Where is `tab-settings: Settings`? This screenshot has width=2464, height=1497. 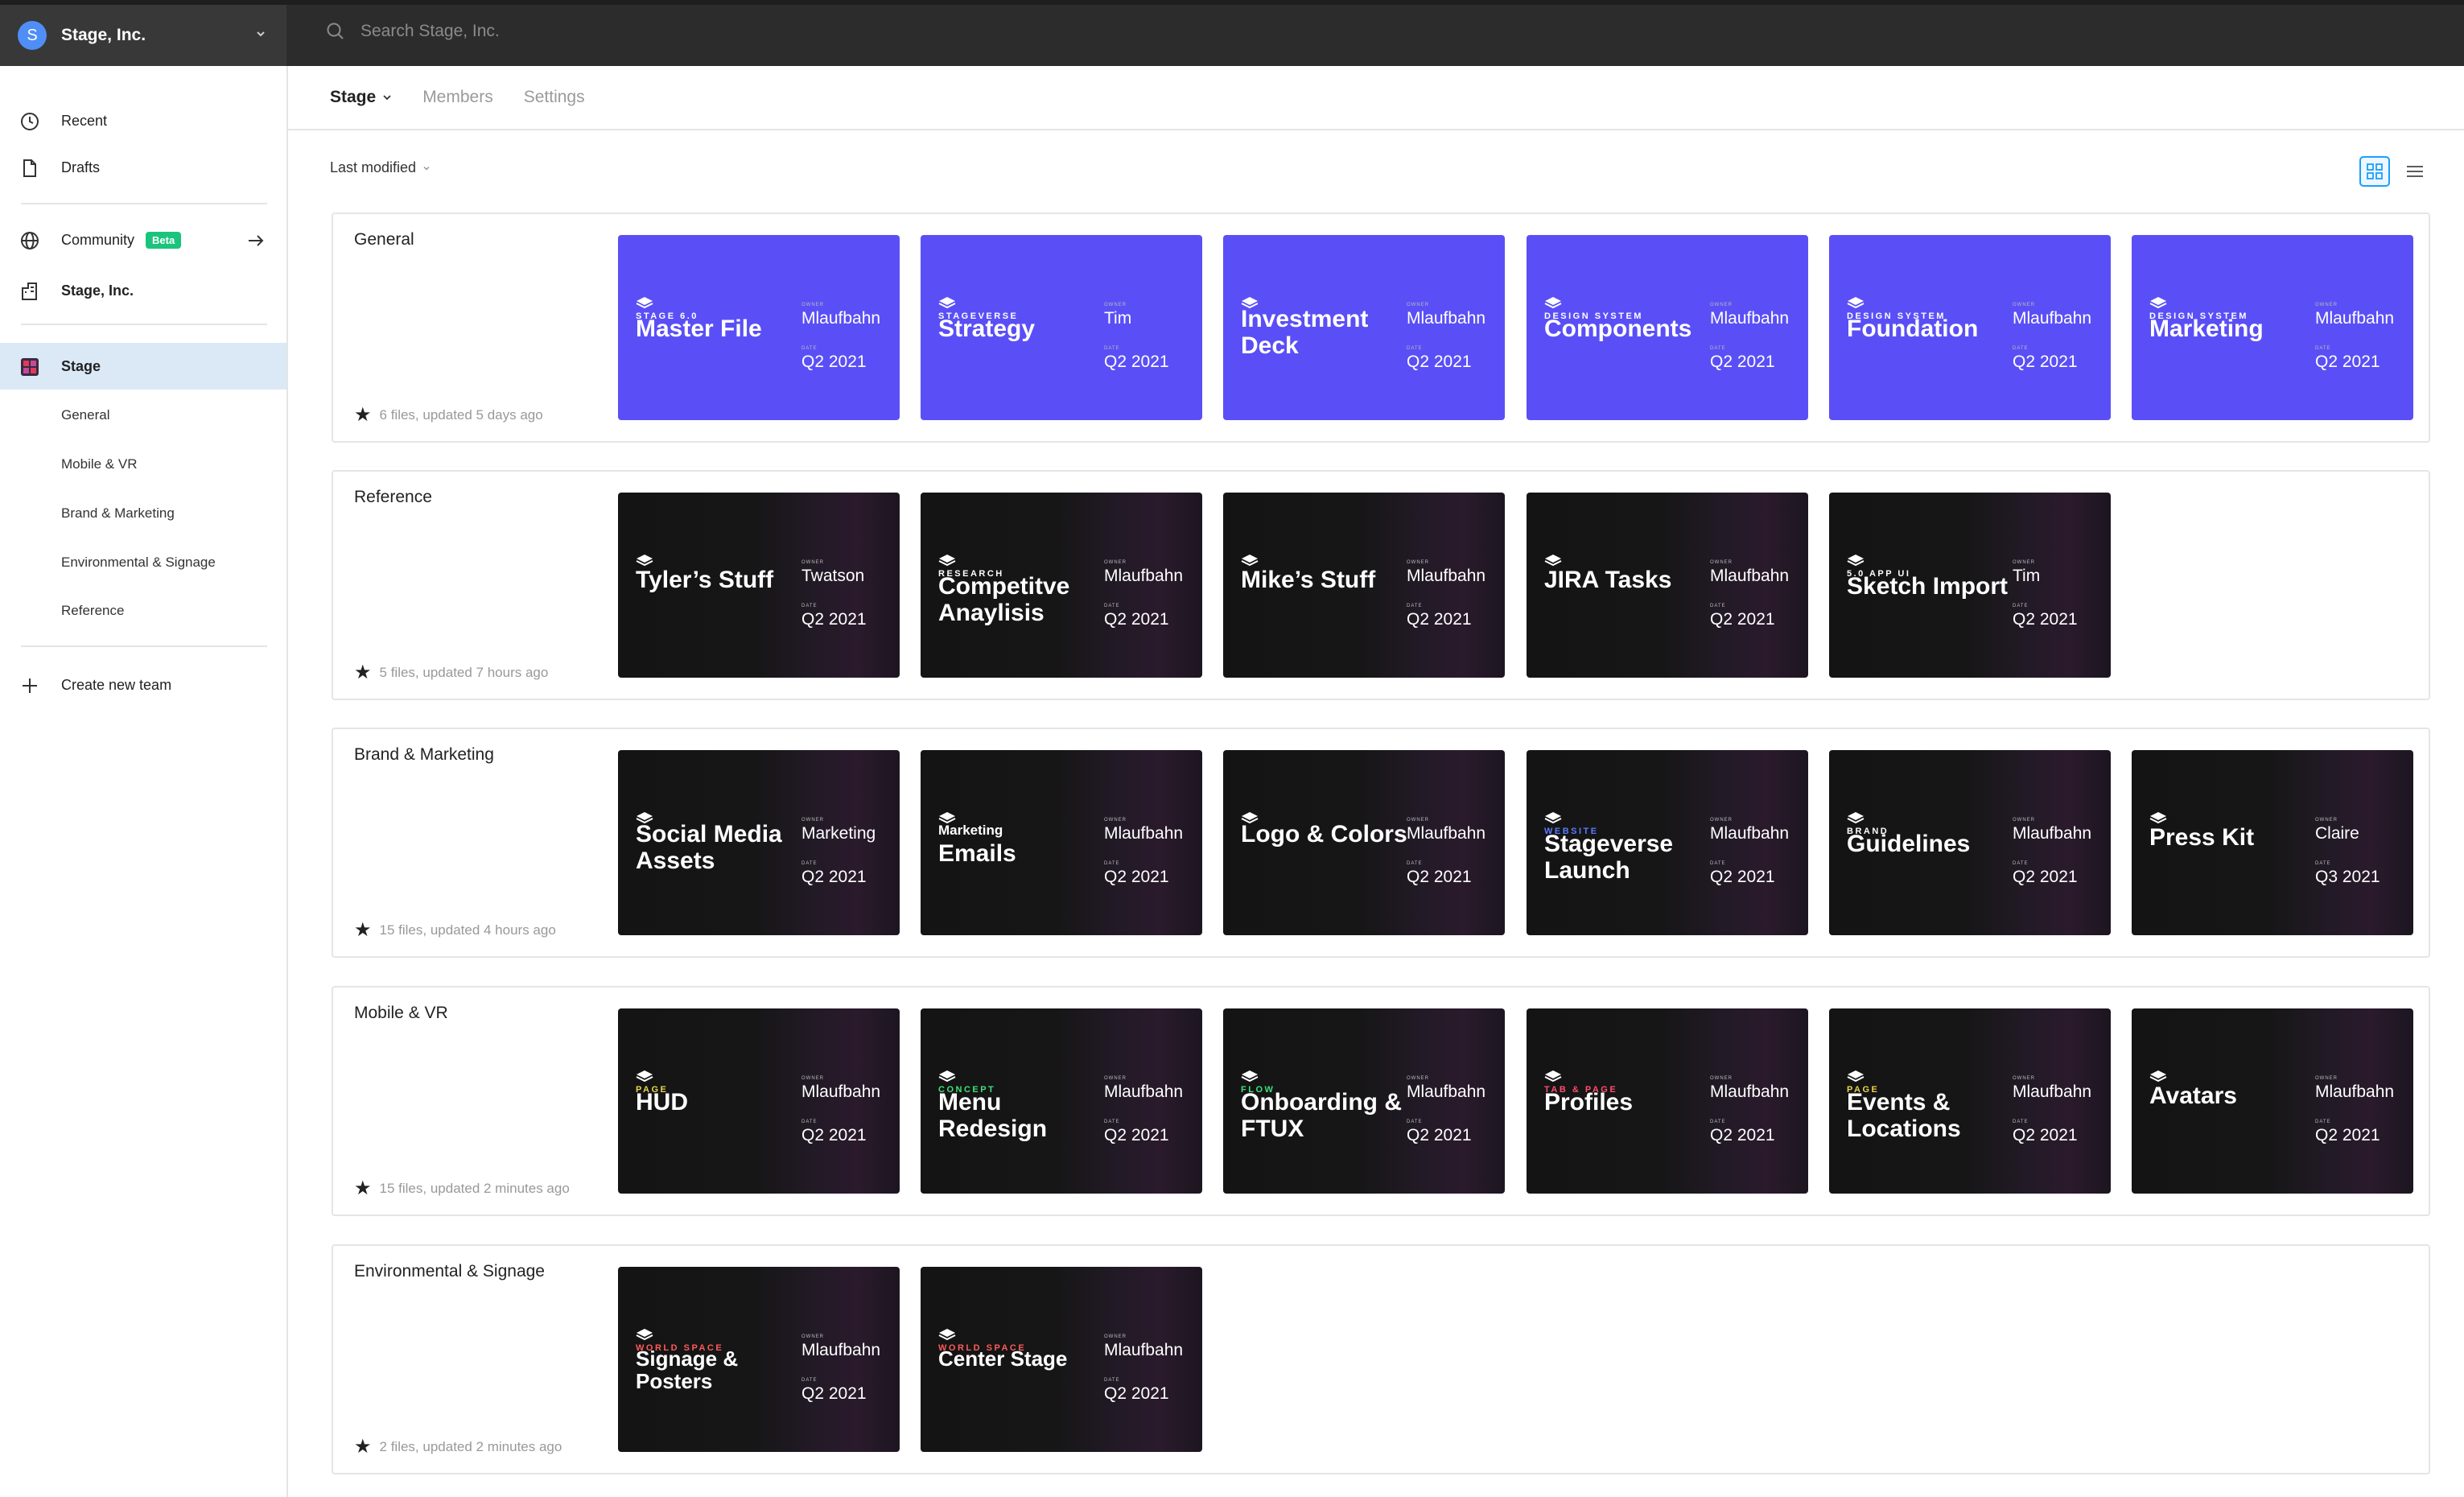
tab-settings: Settings is located at coordinates (554, 97).